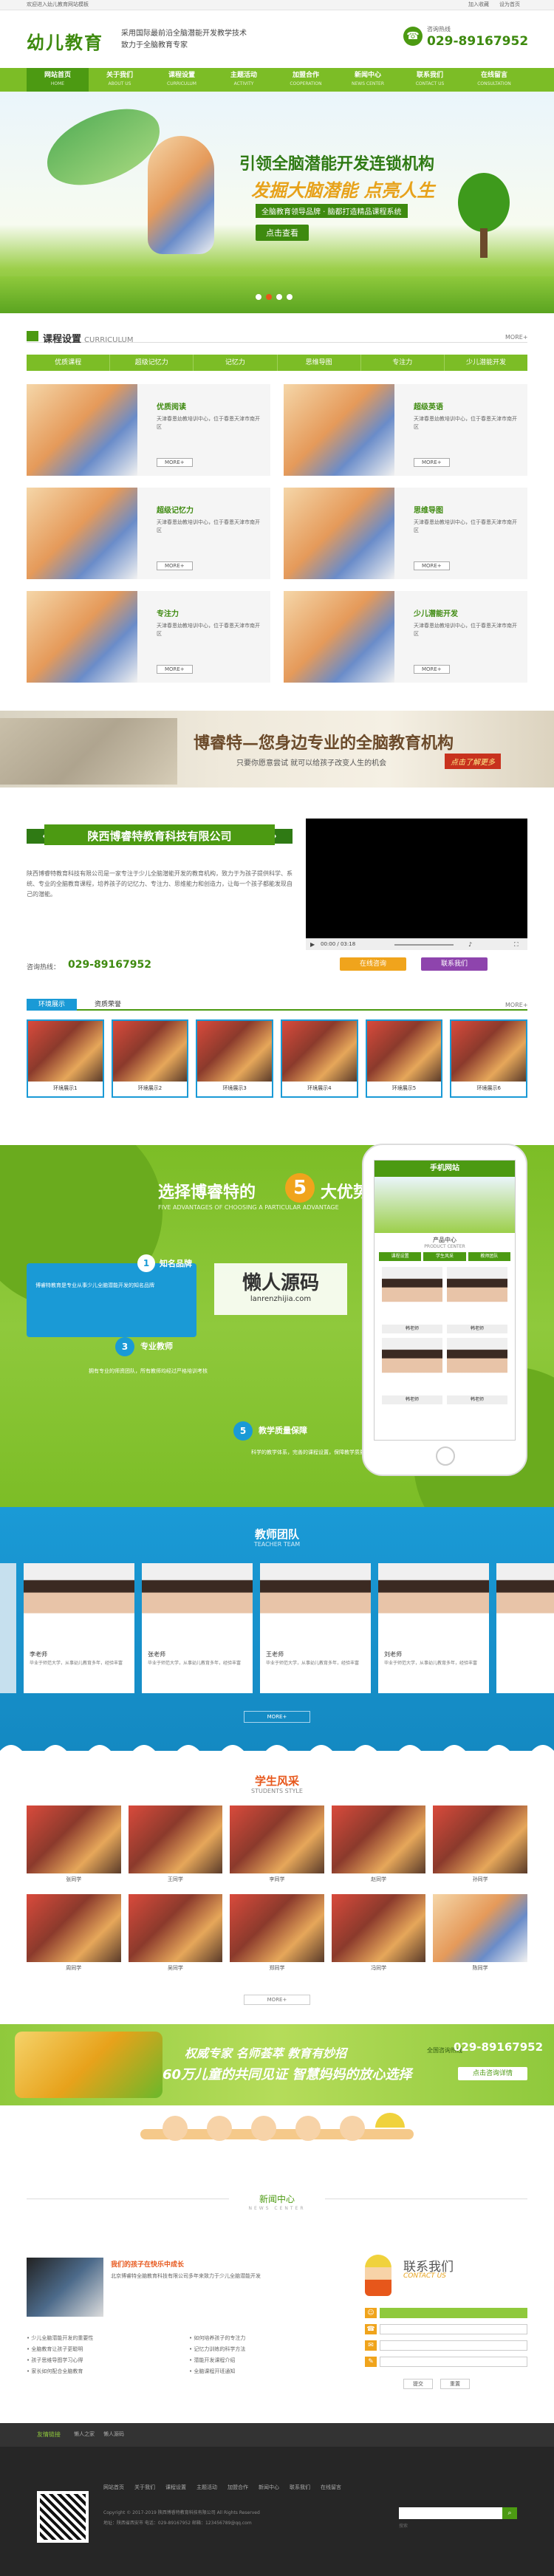 This screenshot has width=554, height=2576. What do you see at coordinates (113, 2487) in the screenshot?
I see `footer-nav-home: 网站首页` at bounding box center [113, 2487].